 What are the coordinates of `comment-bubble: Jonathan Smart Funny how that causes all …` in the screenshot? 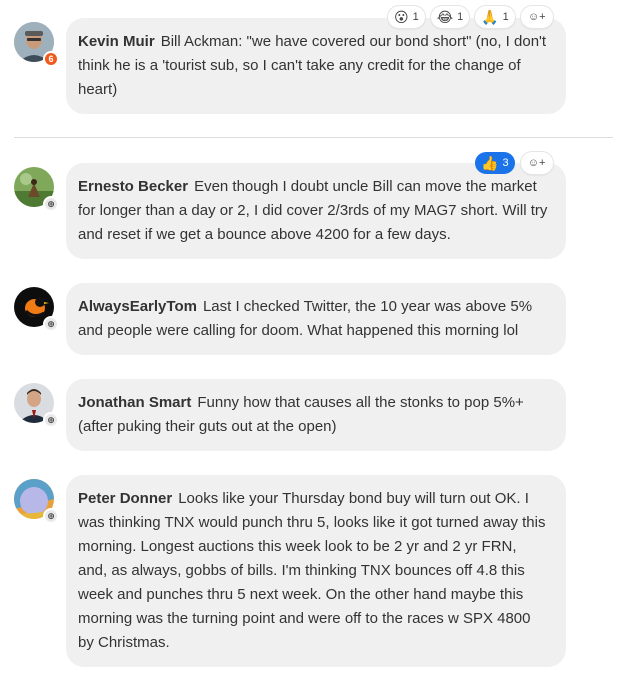 It's located at (316, 415).